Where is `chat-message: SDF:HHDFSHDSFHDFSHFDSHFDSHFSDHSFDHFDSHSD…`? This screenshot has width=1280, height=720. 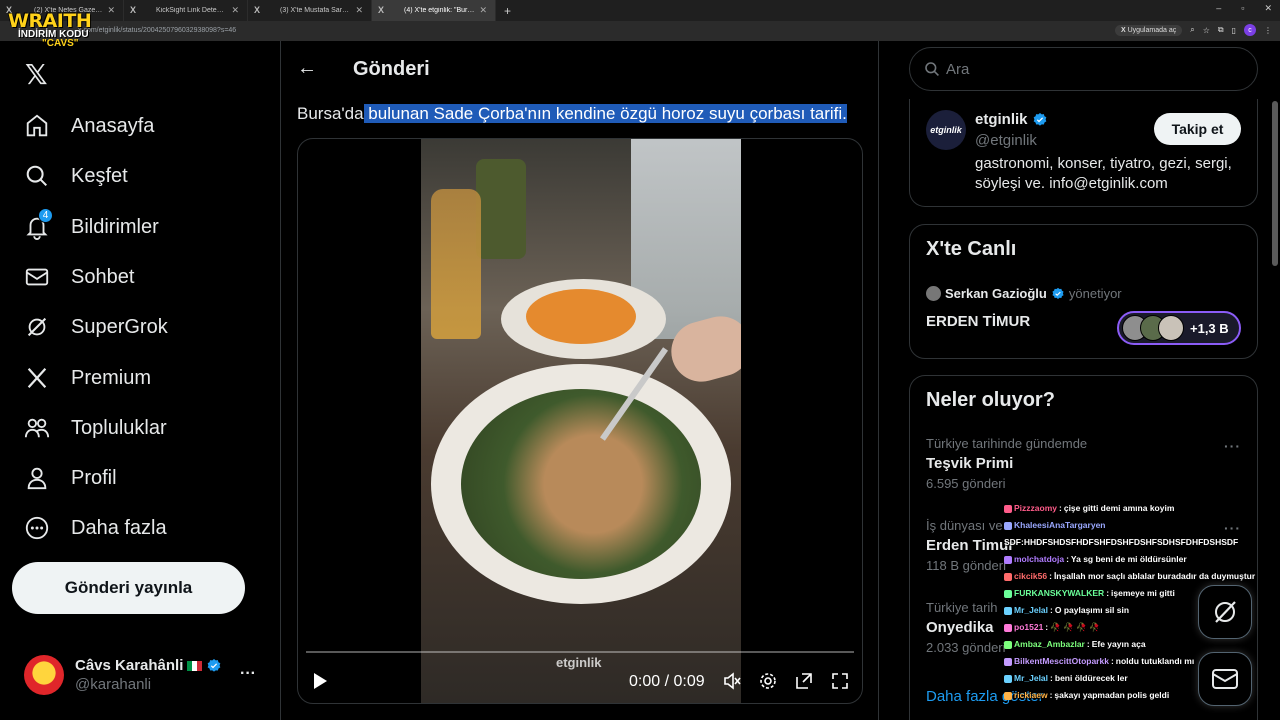 chat-message: SDF:HHDFSHDSFHDFSHFDSHFDSHFSDHSFDHFDSHSD… is located at coordinates (1139, 542).